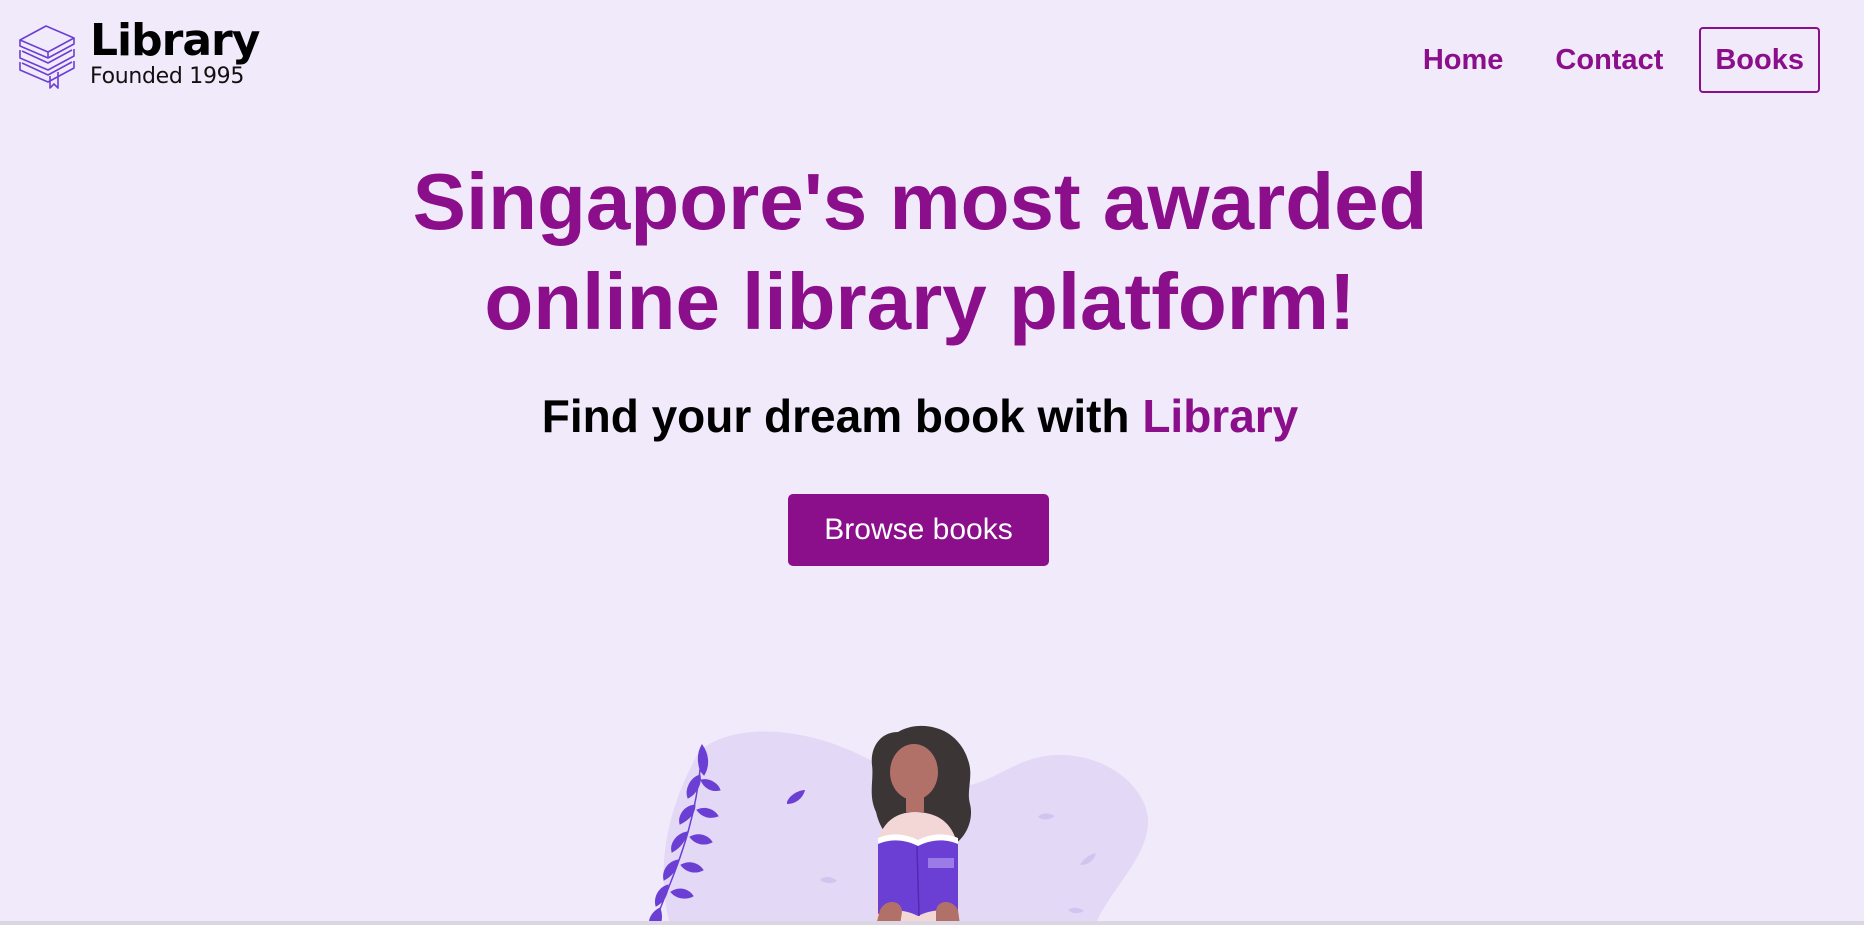 Image resolution: width=1864 pixels, height=925 pixels. Describe the element at coordinates (920, 301) in the screenshot. I see `hero-title-line-2: online library platform!` at that location.